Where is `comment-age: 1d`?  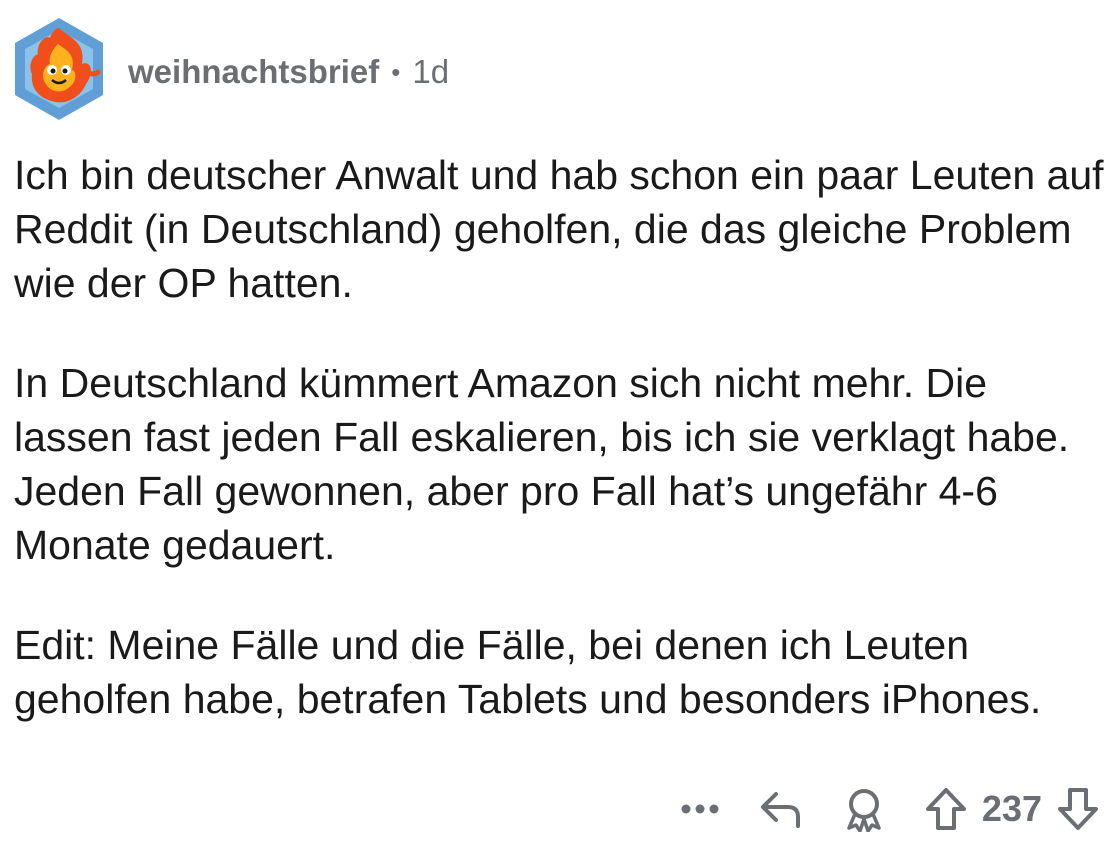
comment-age: 1d is located at coordinates (431, 71).